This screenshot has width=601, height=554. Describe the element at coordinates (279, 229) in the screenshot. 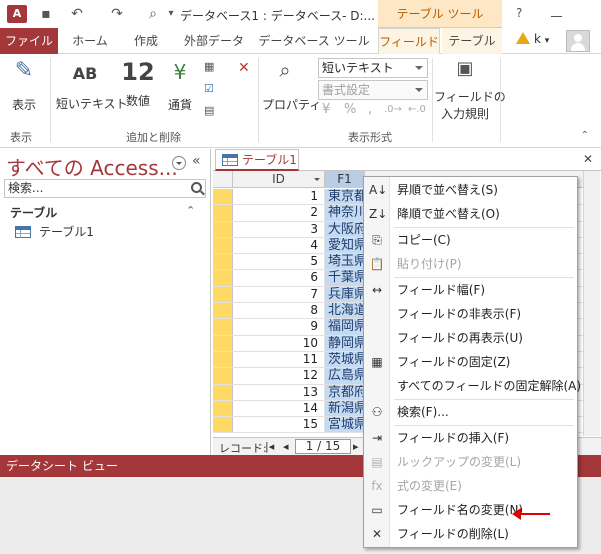

I see `cell-id: 3` at that location.